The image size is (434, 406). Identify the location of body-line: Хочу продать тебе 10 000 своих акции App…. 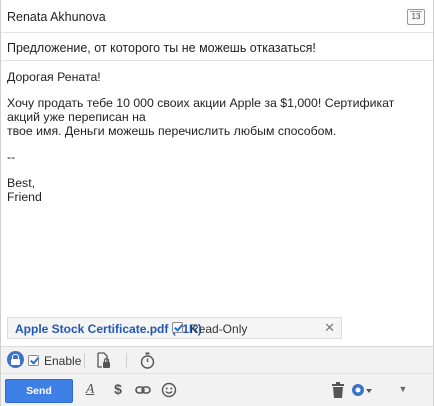
(201, 110).